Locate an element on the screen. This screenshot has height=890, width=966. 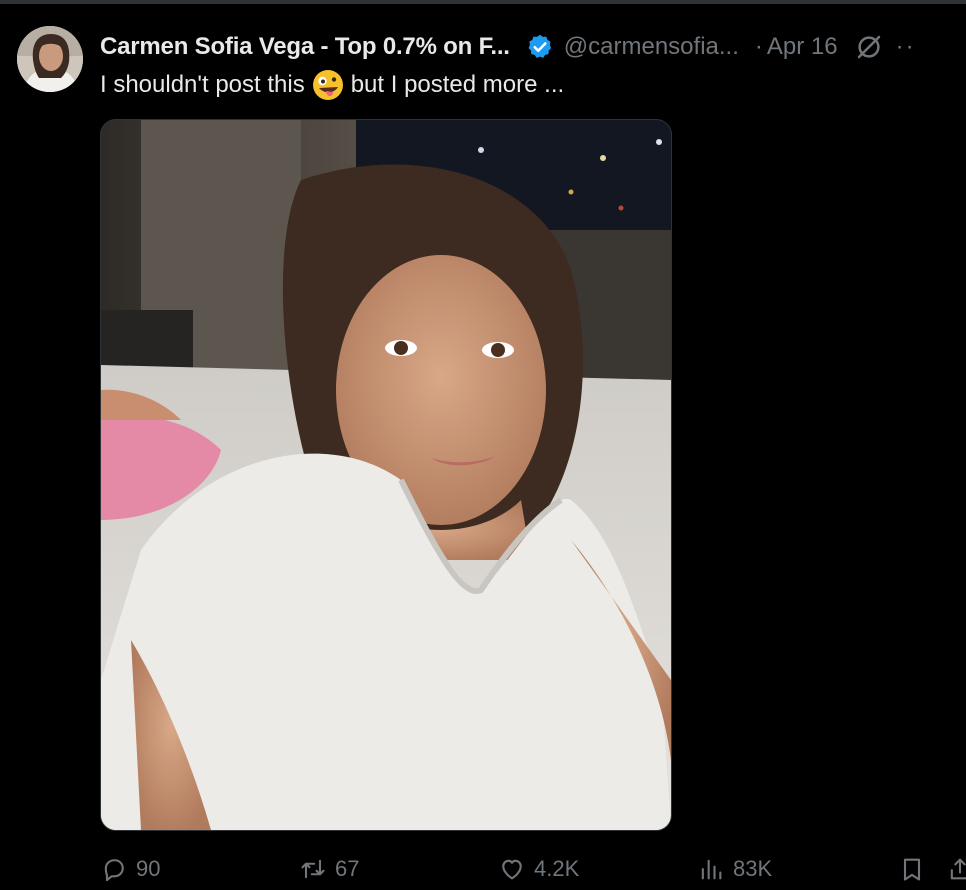
share-icon is located at coordinates (958, 869).